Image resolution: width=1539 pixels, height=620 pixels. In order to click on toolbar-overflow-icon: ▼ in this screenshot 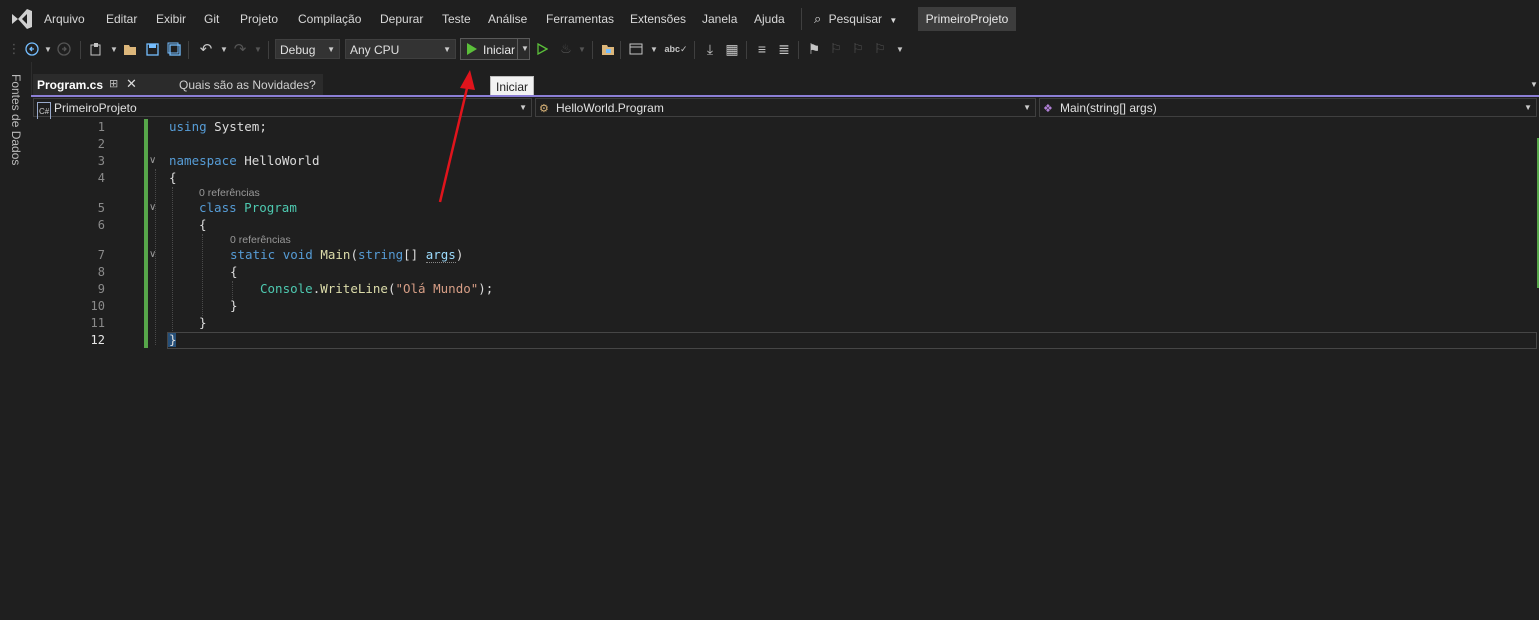, I will do `click(900, 49)`.